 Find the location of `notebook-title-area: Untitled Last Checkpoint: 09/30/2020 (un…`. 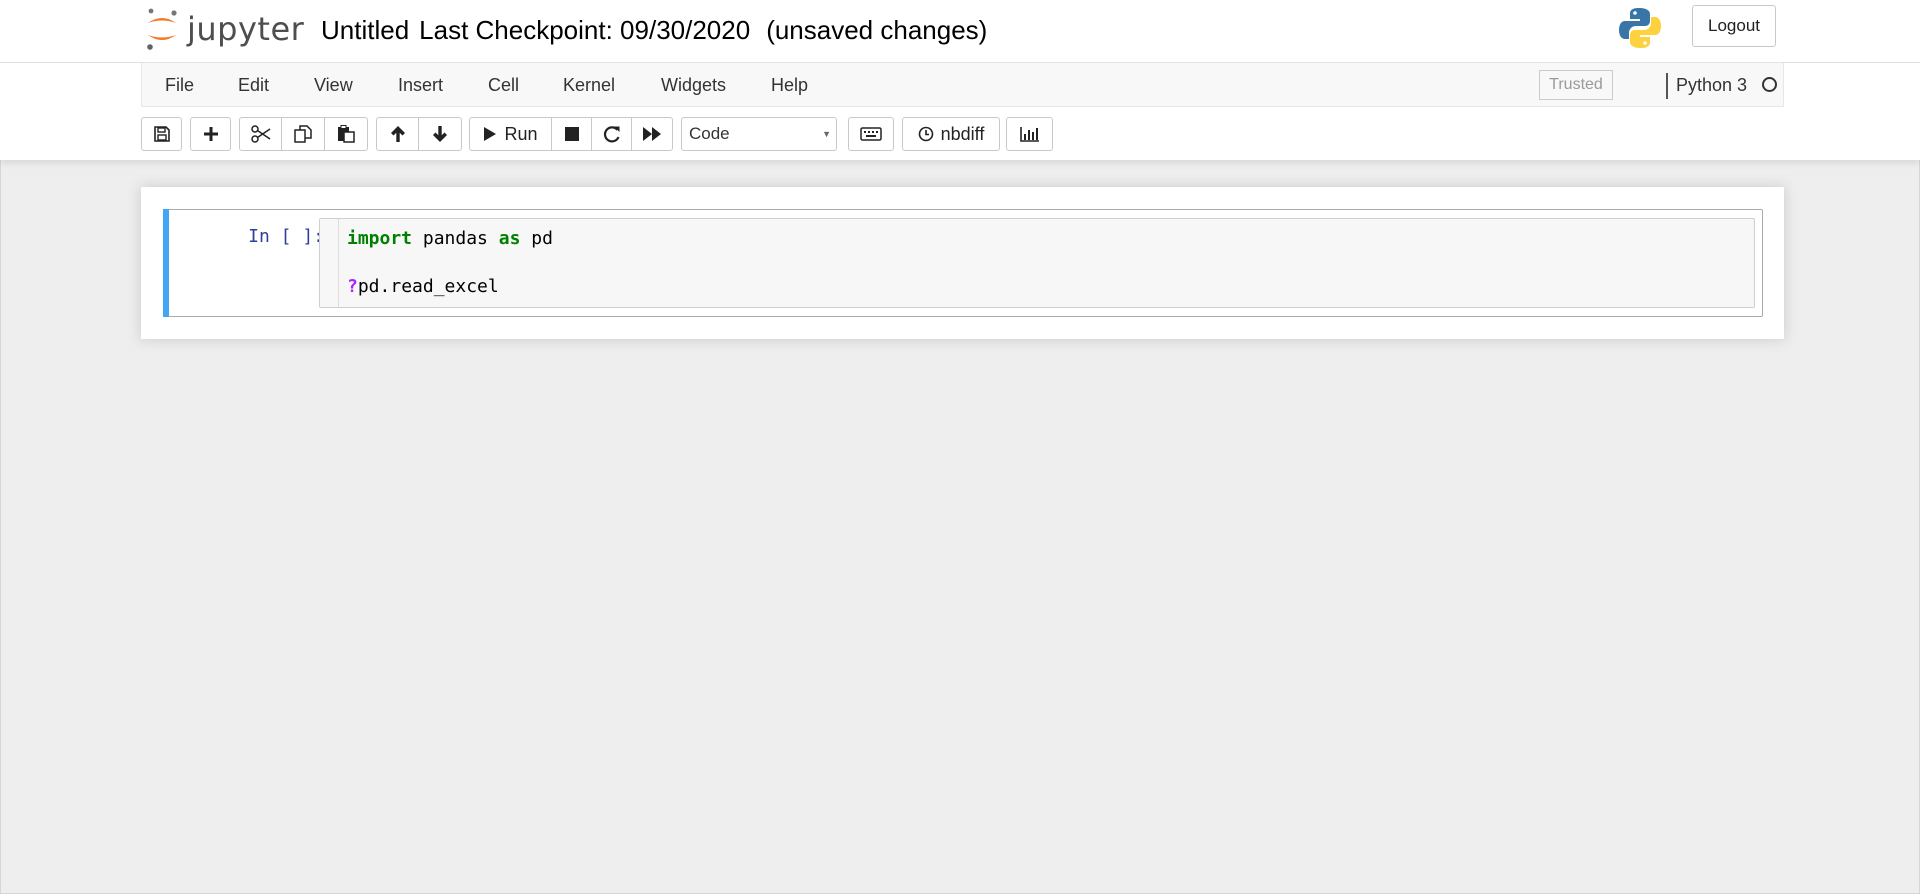

notebook-title-area: Untitled Last Checkpoint: 09/30/2020 (un… is located at coordinates (654, 30).